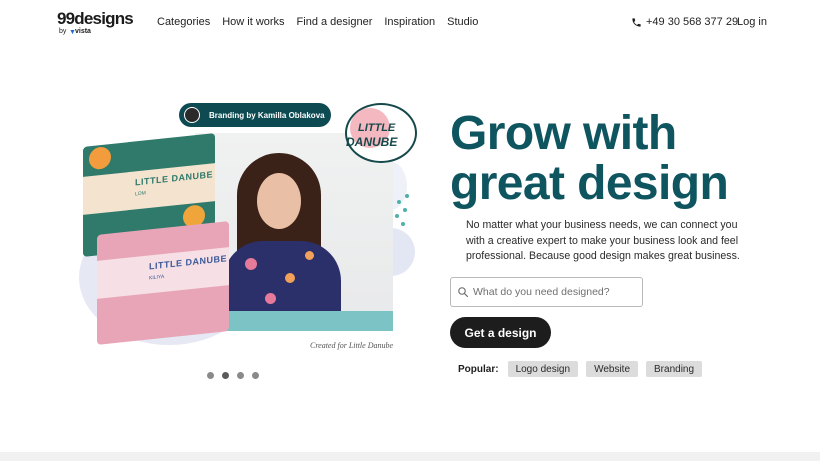  I want to click on brand-logo-line2: DANUBE, so click(372, 142).